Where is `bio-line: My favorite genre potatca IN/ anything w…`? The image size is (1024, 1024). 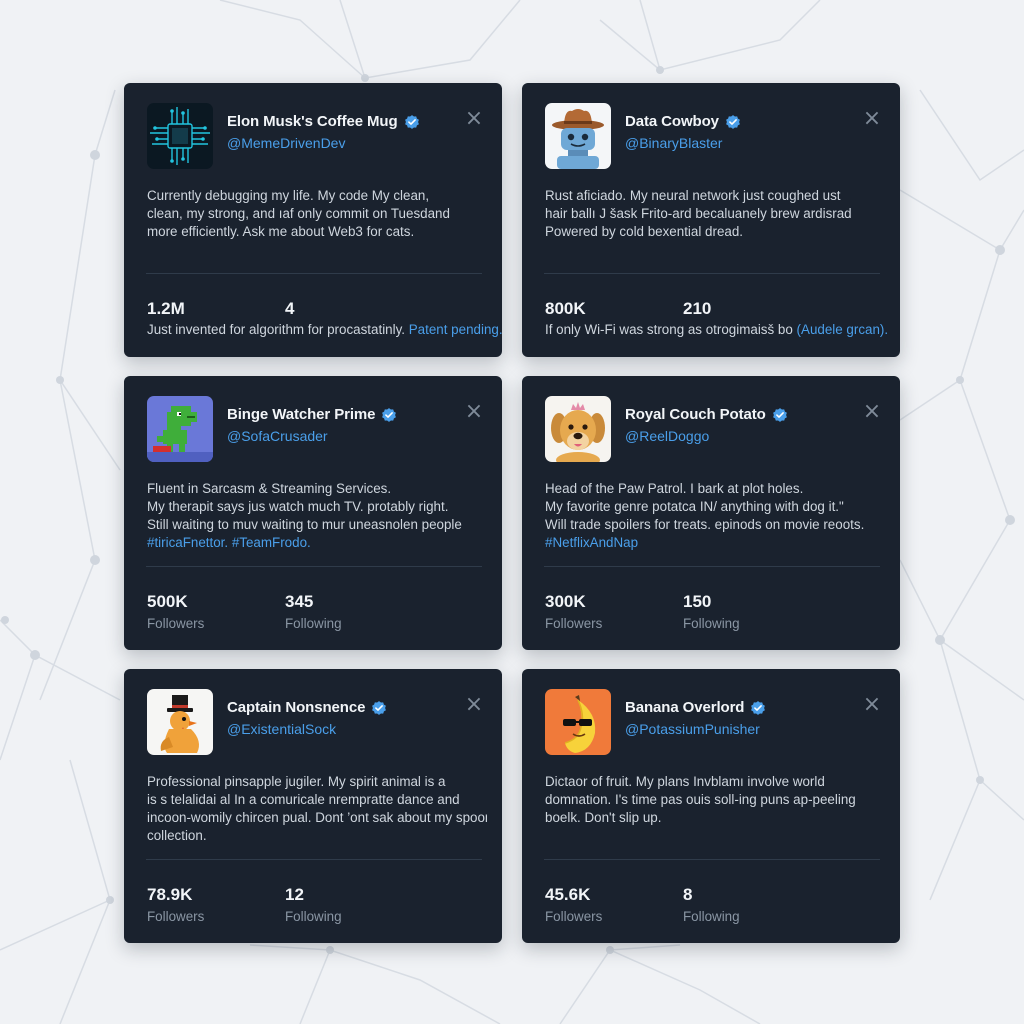 bio-line: My favorite genre potatca IN/ anything w… is located at coordinates (694, 506).